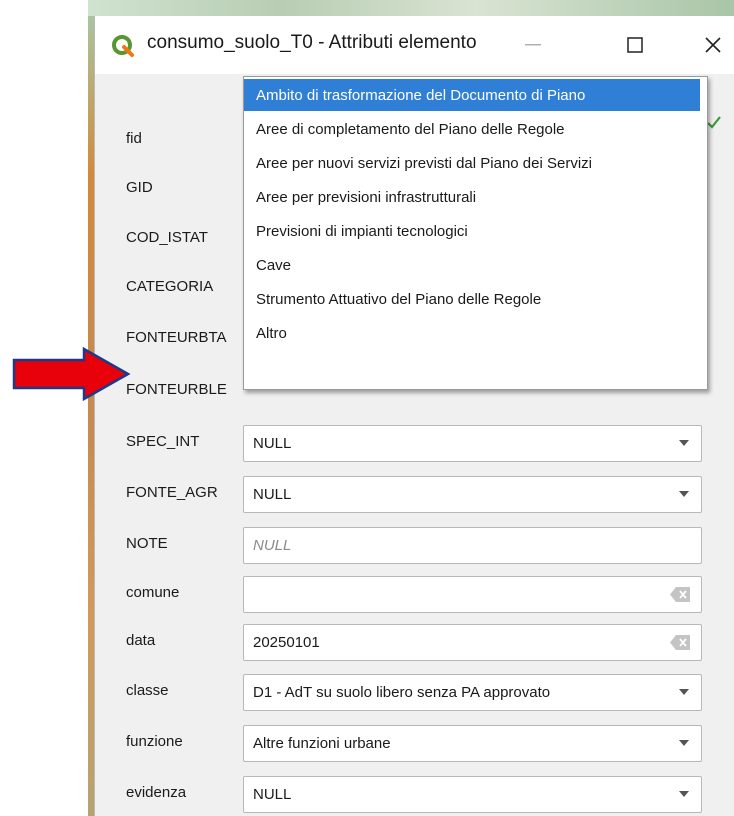 The height and width of the screenshot is (816, 734). I want to click on data-input: 20250101, so click(472, 642).